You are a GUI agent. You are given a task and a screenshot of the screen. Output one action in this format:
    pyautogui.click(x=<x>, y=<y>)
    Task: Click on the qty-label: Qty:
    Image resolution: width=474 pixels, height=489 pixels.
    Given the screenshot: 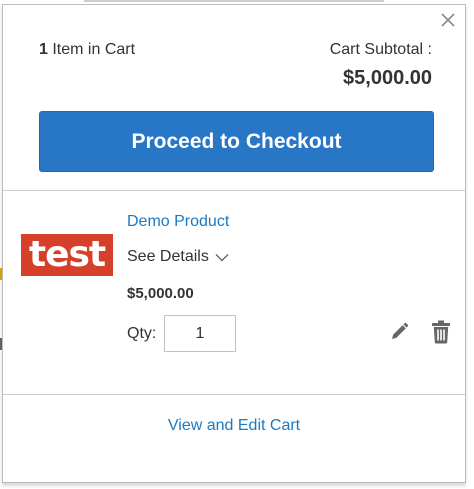 What is the action you would take?
    pyautogui.click(x=142, y=333)
    